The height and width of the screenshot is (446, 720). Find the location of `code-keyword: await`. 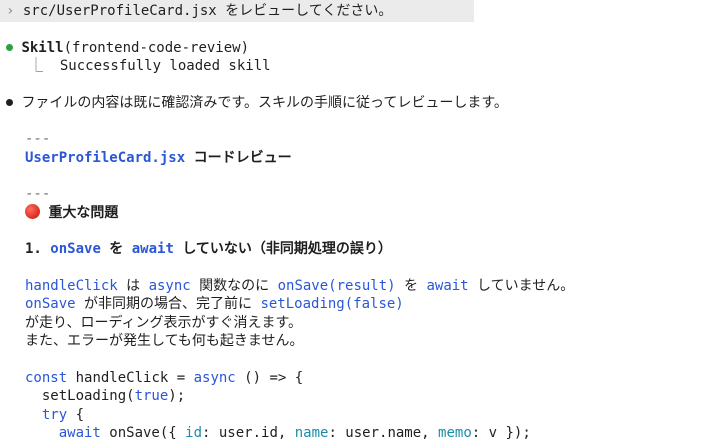

code-keyword: await is located at coordinates (63, 433).